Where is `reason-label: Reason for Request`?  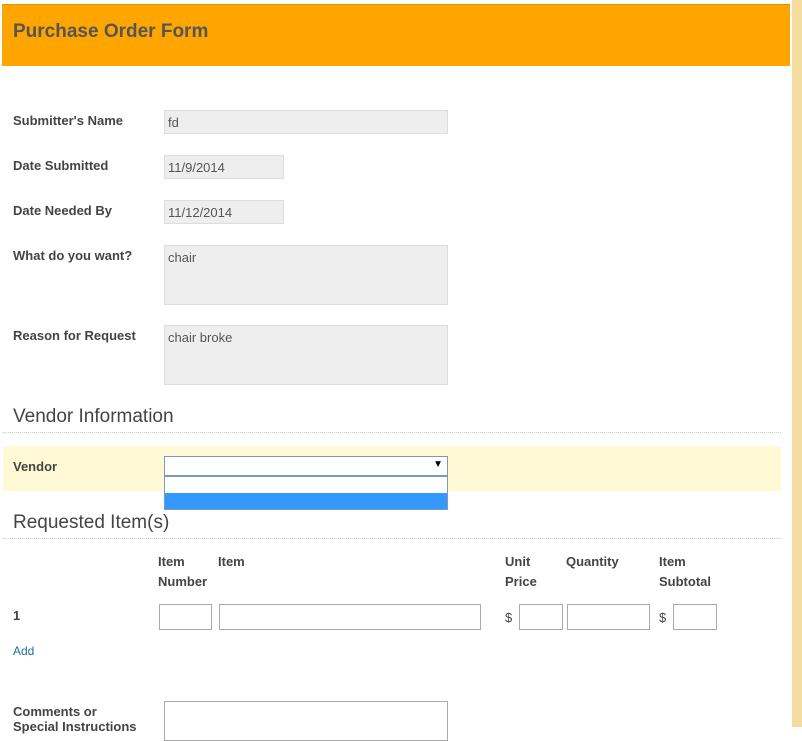 reason-label: Reason for Request is located at coordinates (74, 335).